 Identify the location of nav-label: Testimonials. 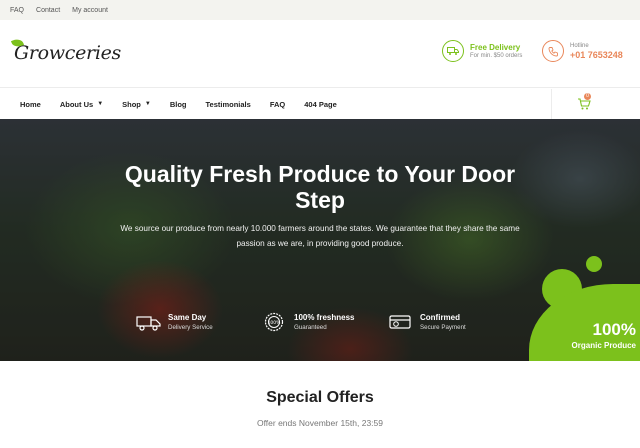
(228, 104).